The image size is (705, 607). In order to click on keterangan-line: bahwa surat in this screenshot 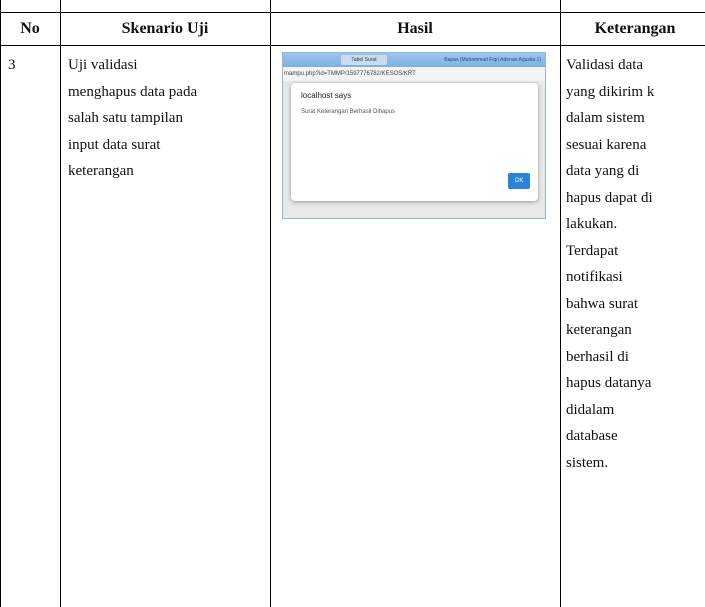, I will do `click(602, 303)`.